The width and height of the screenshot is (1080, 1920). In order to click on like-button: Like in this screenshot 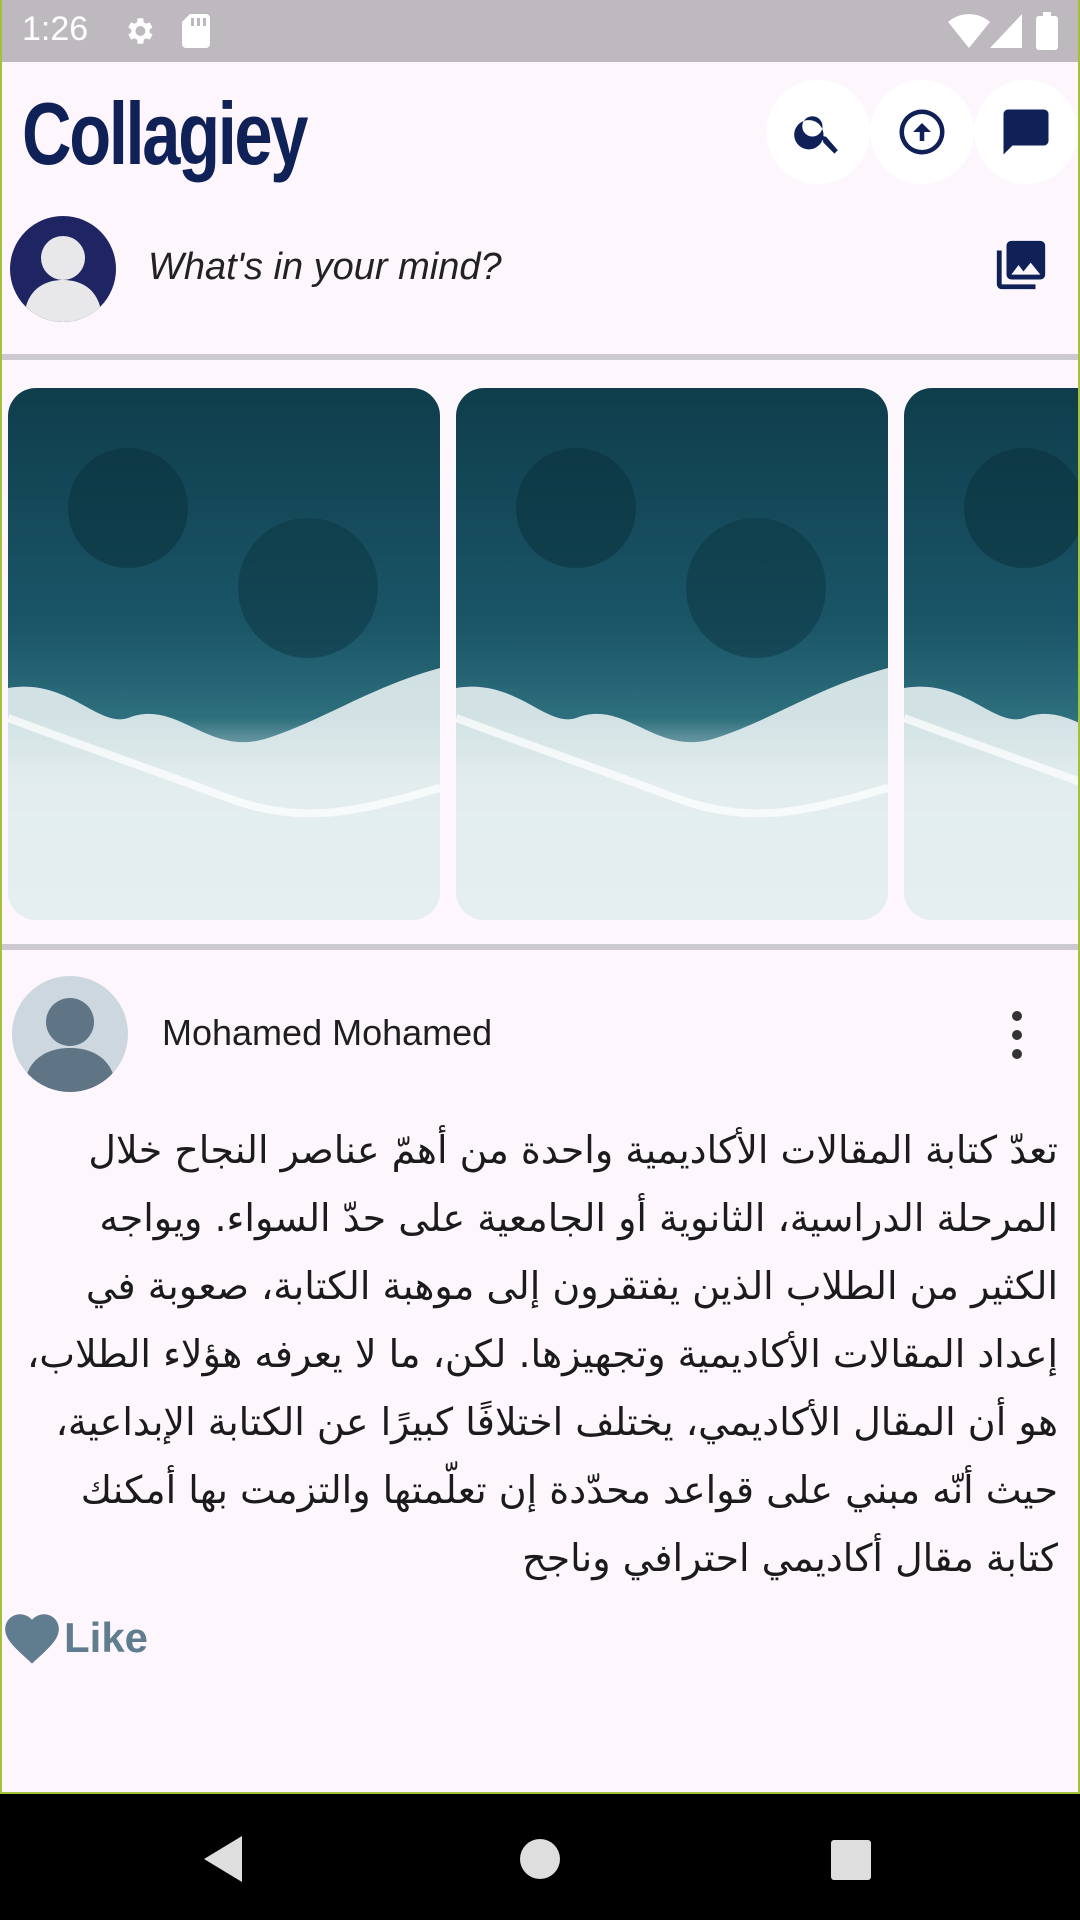, I will do `click(76, 1638)`.